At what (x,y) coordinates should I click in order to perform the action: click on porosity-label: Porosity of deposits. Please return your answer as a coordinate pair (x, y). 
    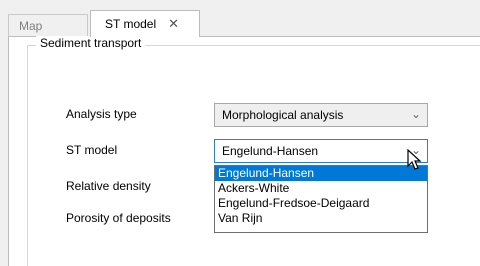
    Looking at the image, I should click on (118, 218).